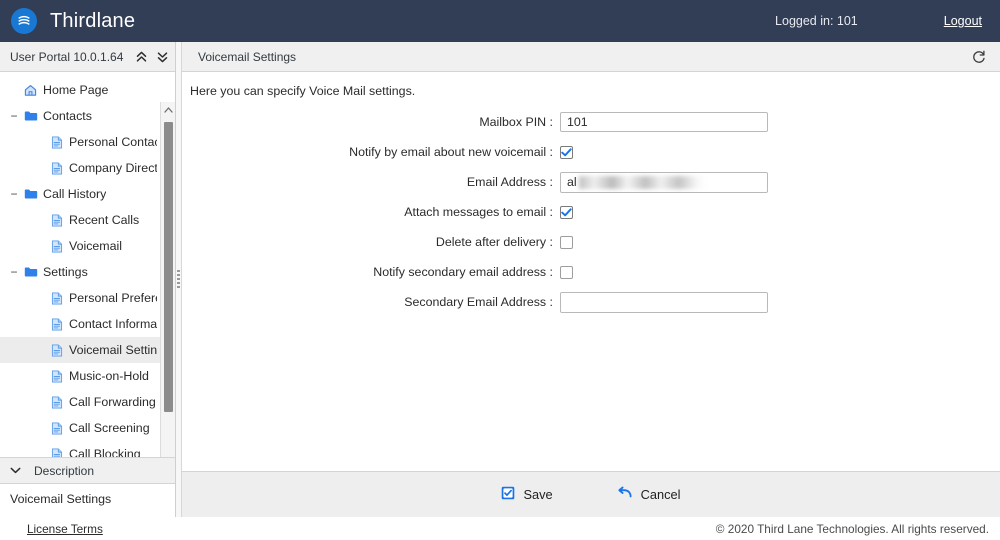 This screenshot has width=1000, height=540. What do you see at coordinates (660, 494) in the screenshot?
I see `cancel-label: Cancel` at bounding box center [660, 494].